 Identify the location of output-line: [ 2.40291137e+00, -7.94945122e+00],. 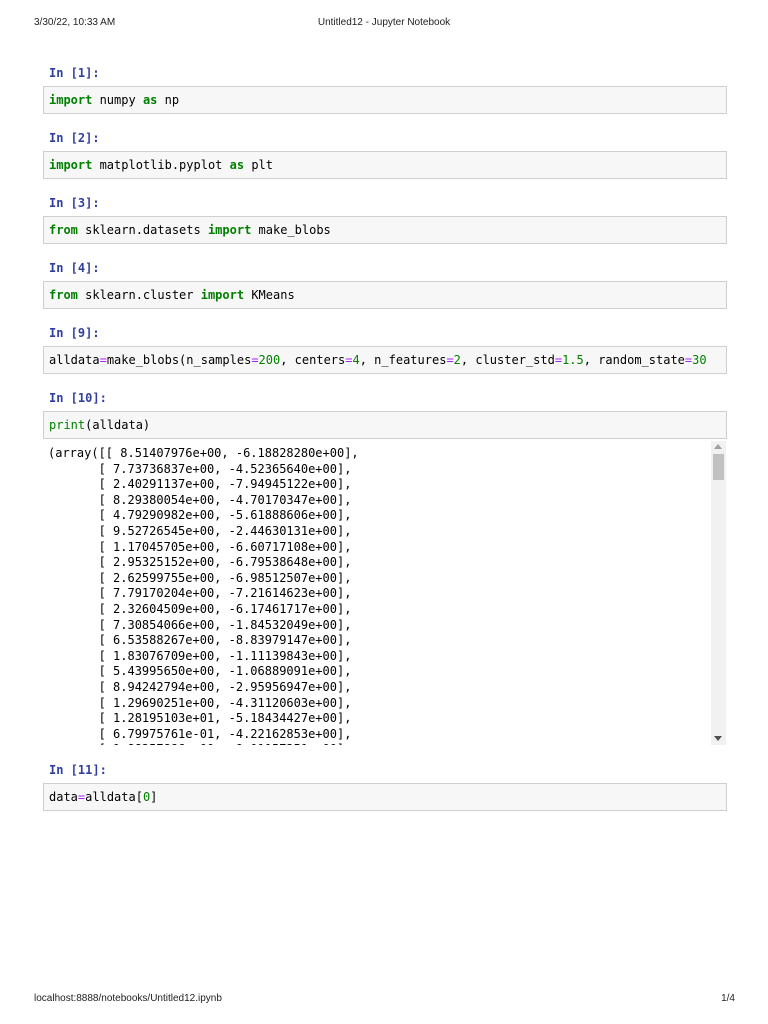
(200, 484).